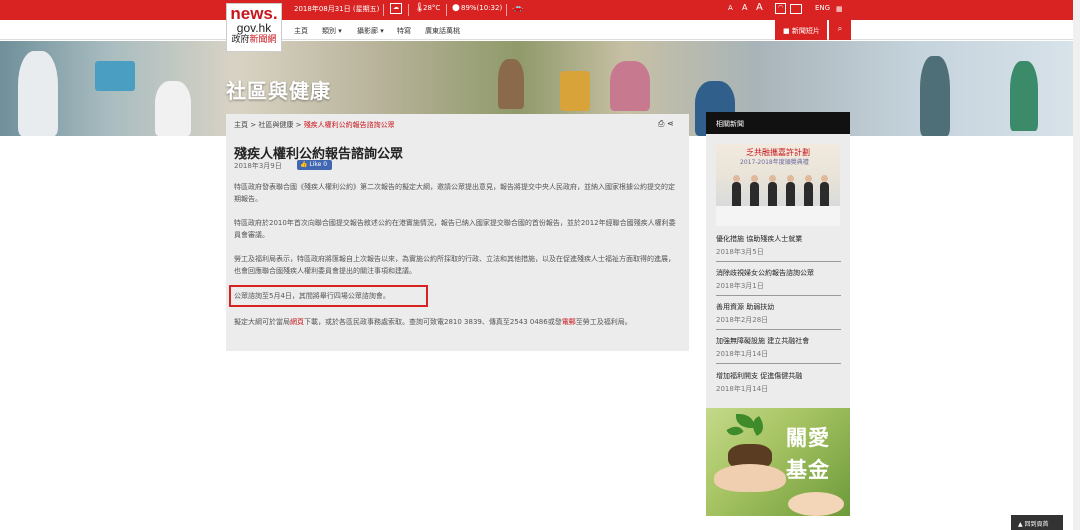 The width and height of the screenshot is (1080, 530). I want to click on video-icon: ■, so click(786, 31).